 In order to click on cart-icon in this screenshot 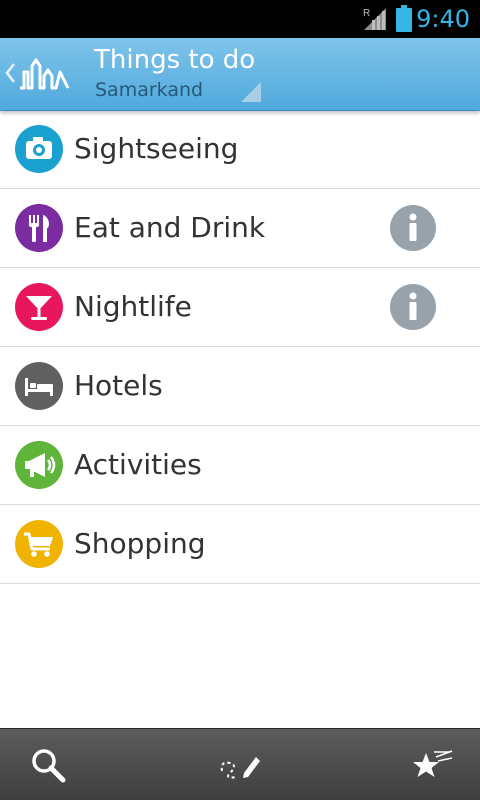, I will do `click(39, 544)`.